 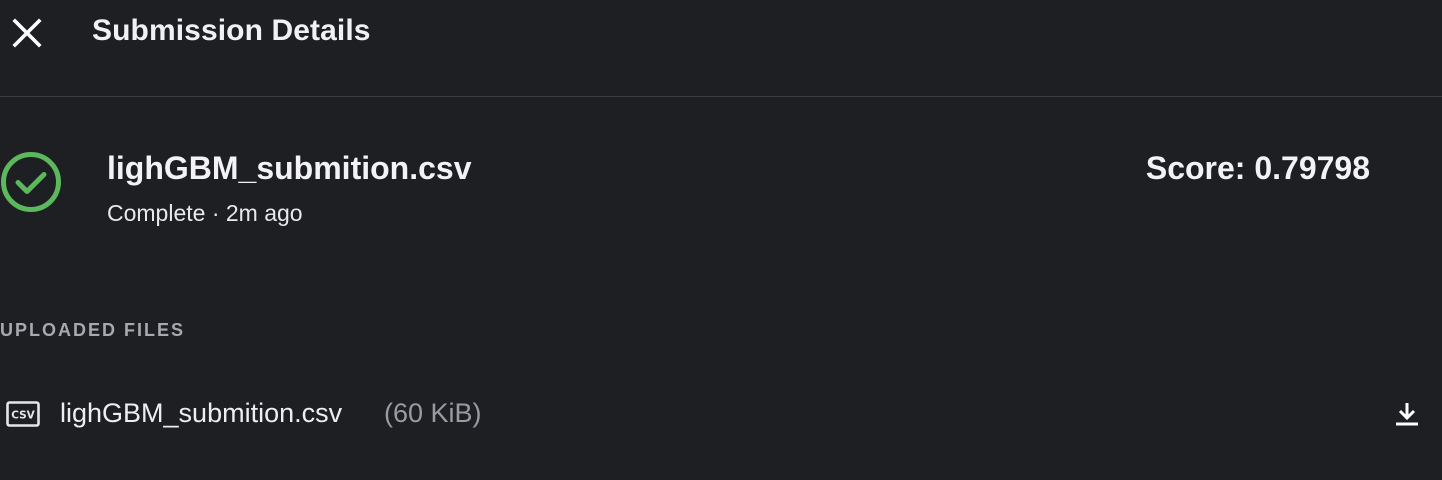 I want to click on uploaded-file-row: CSV lighGBM_submition.csv (60 KiB), so click(x=721, y=414).